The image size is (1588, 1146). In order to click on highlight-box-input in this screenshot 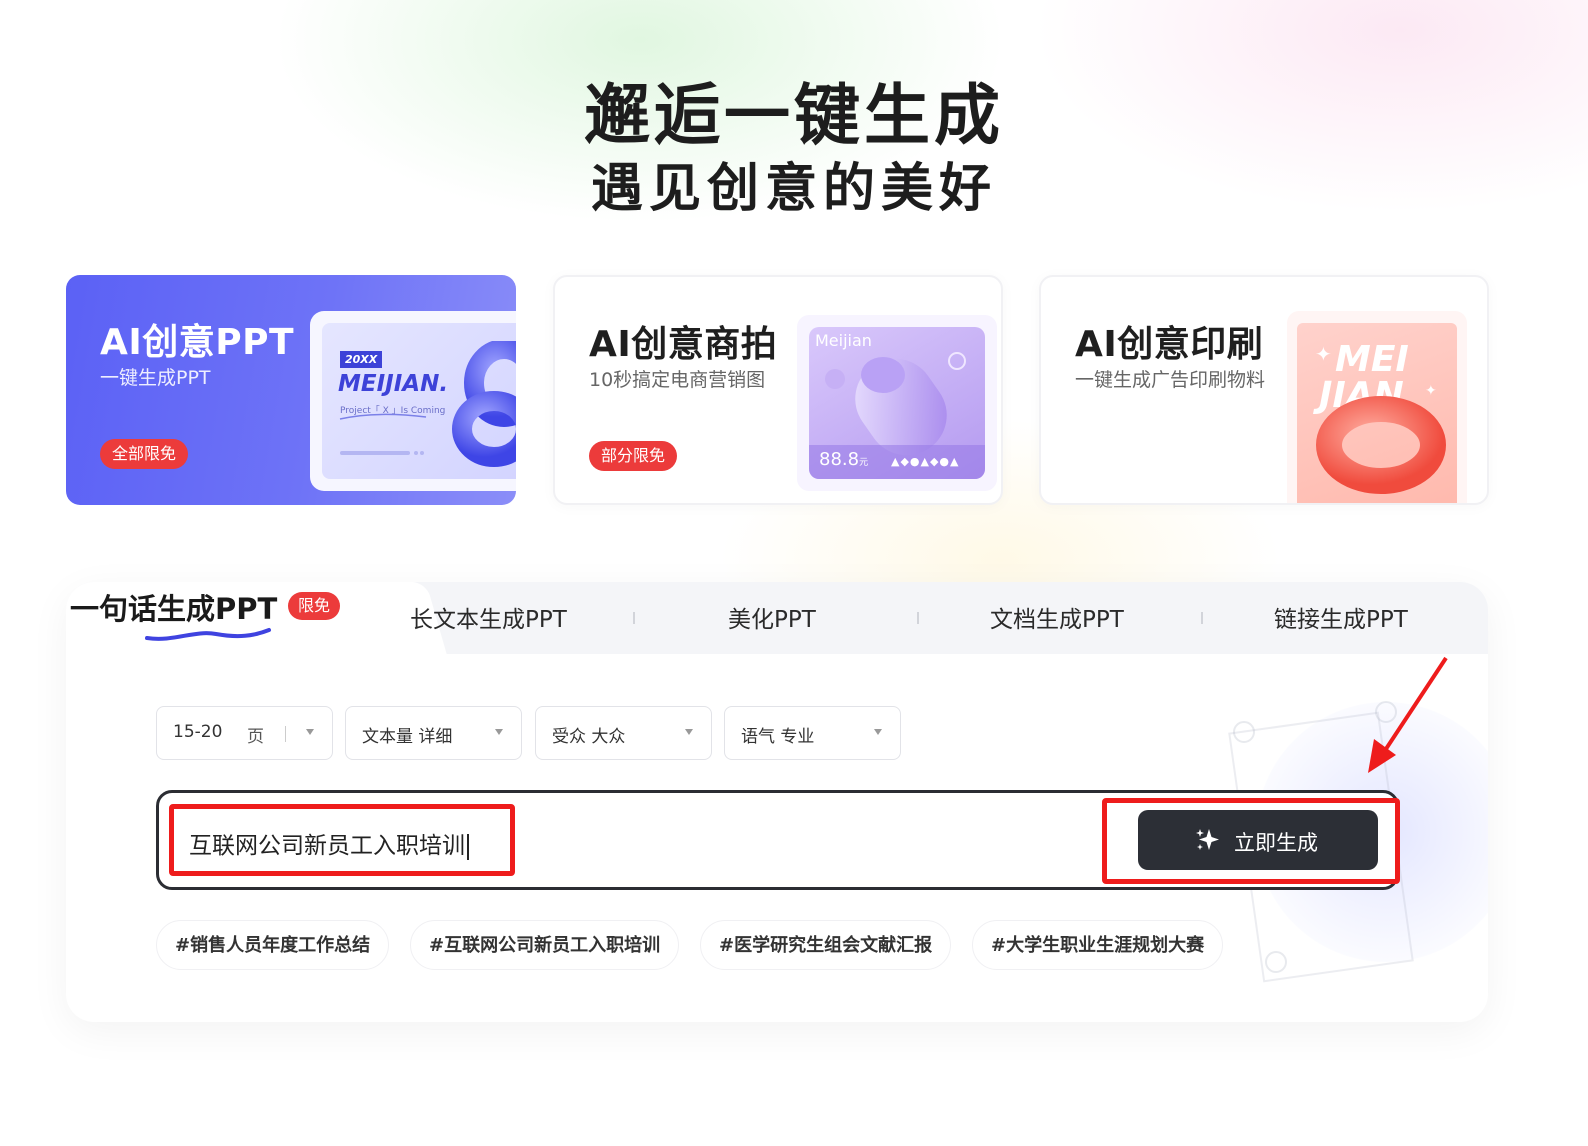, I will do `click(342, 840)`.